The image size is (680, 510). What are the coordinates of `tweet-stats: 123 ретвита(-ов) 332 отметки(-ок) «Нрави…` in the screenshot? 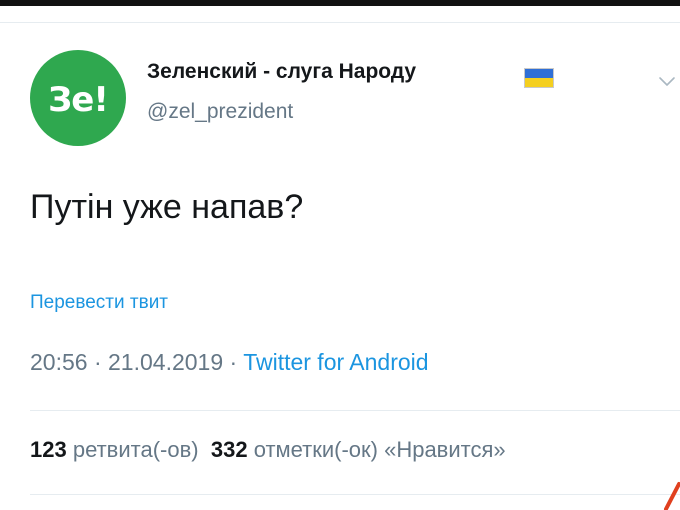 It's located at (268, 450).